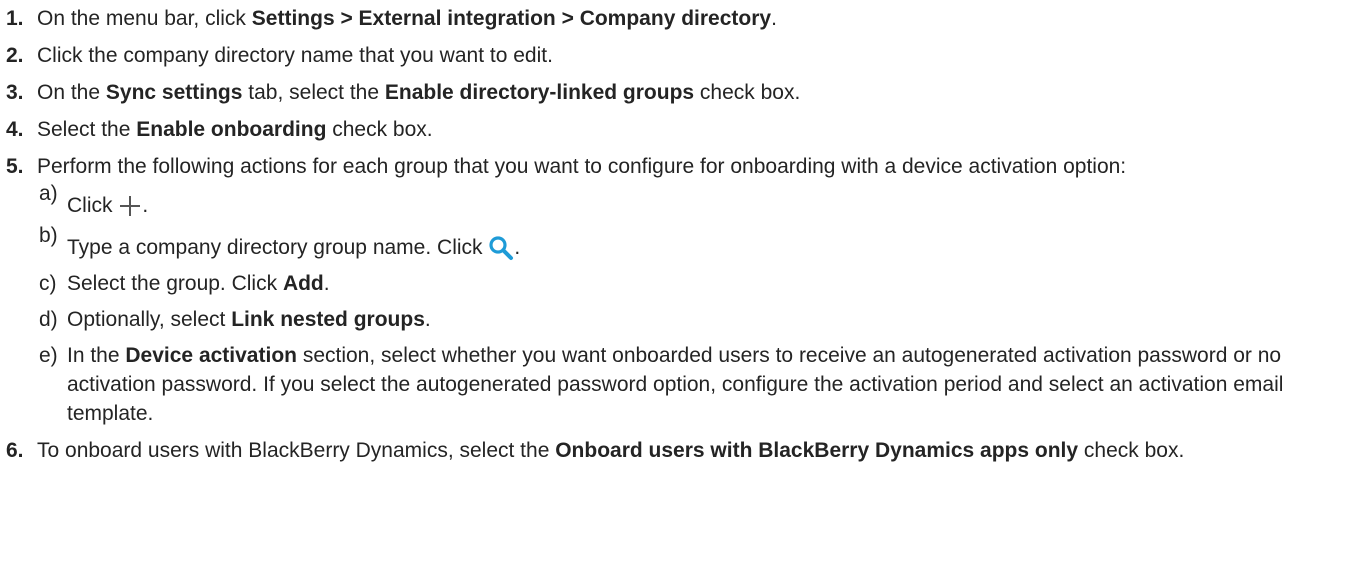 The image size is (1357, 569). Describe the element at coordinates (328, 319) in the screenshot. I see `option-name: Link nested groups` at that location.